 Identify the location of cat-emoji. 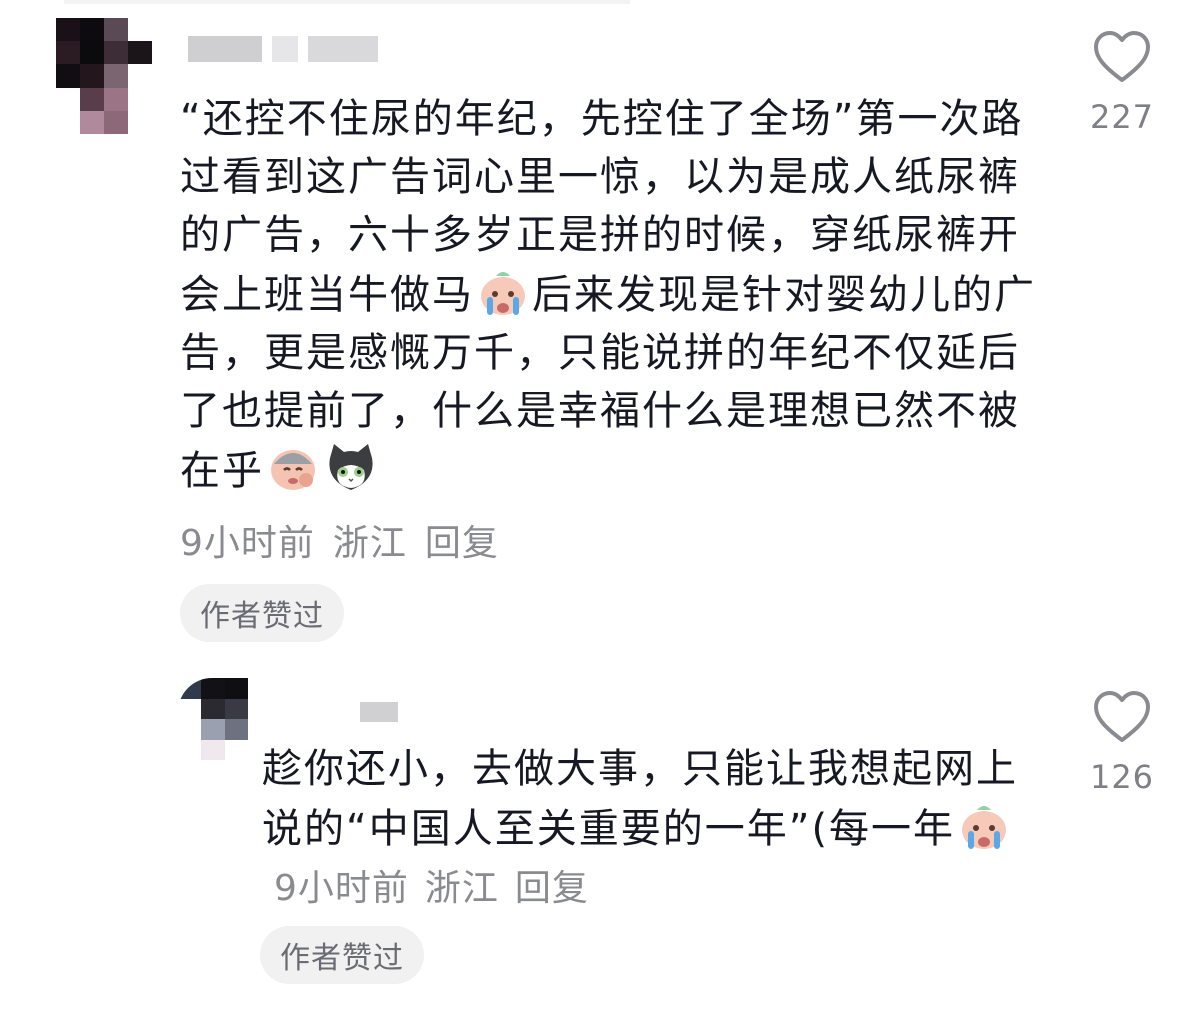
(351, 467).